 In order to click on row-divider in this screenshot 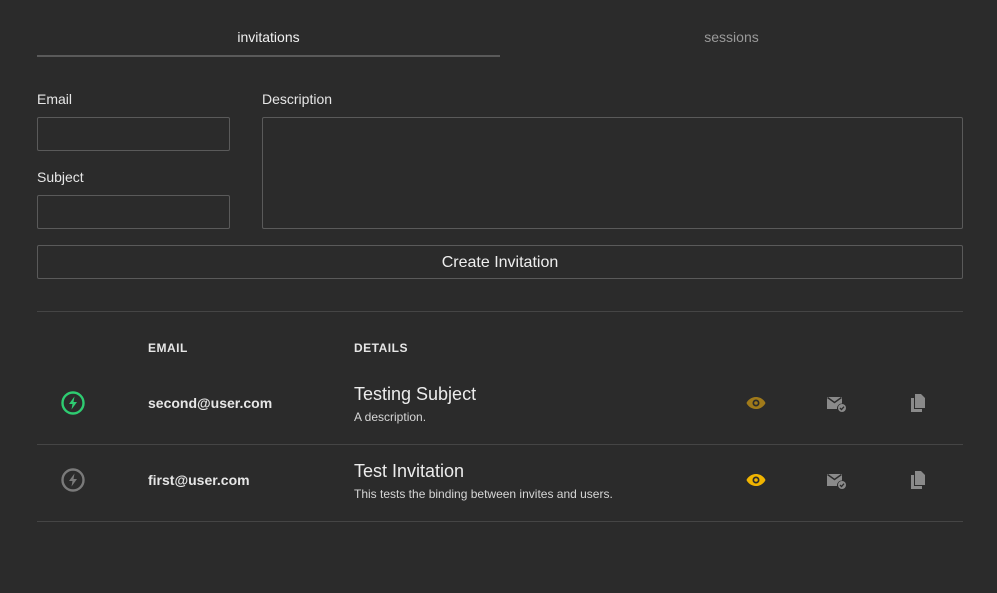, I will do `click(500, 521)`.